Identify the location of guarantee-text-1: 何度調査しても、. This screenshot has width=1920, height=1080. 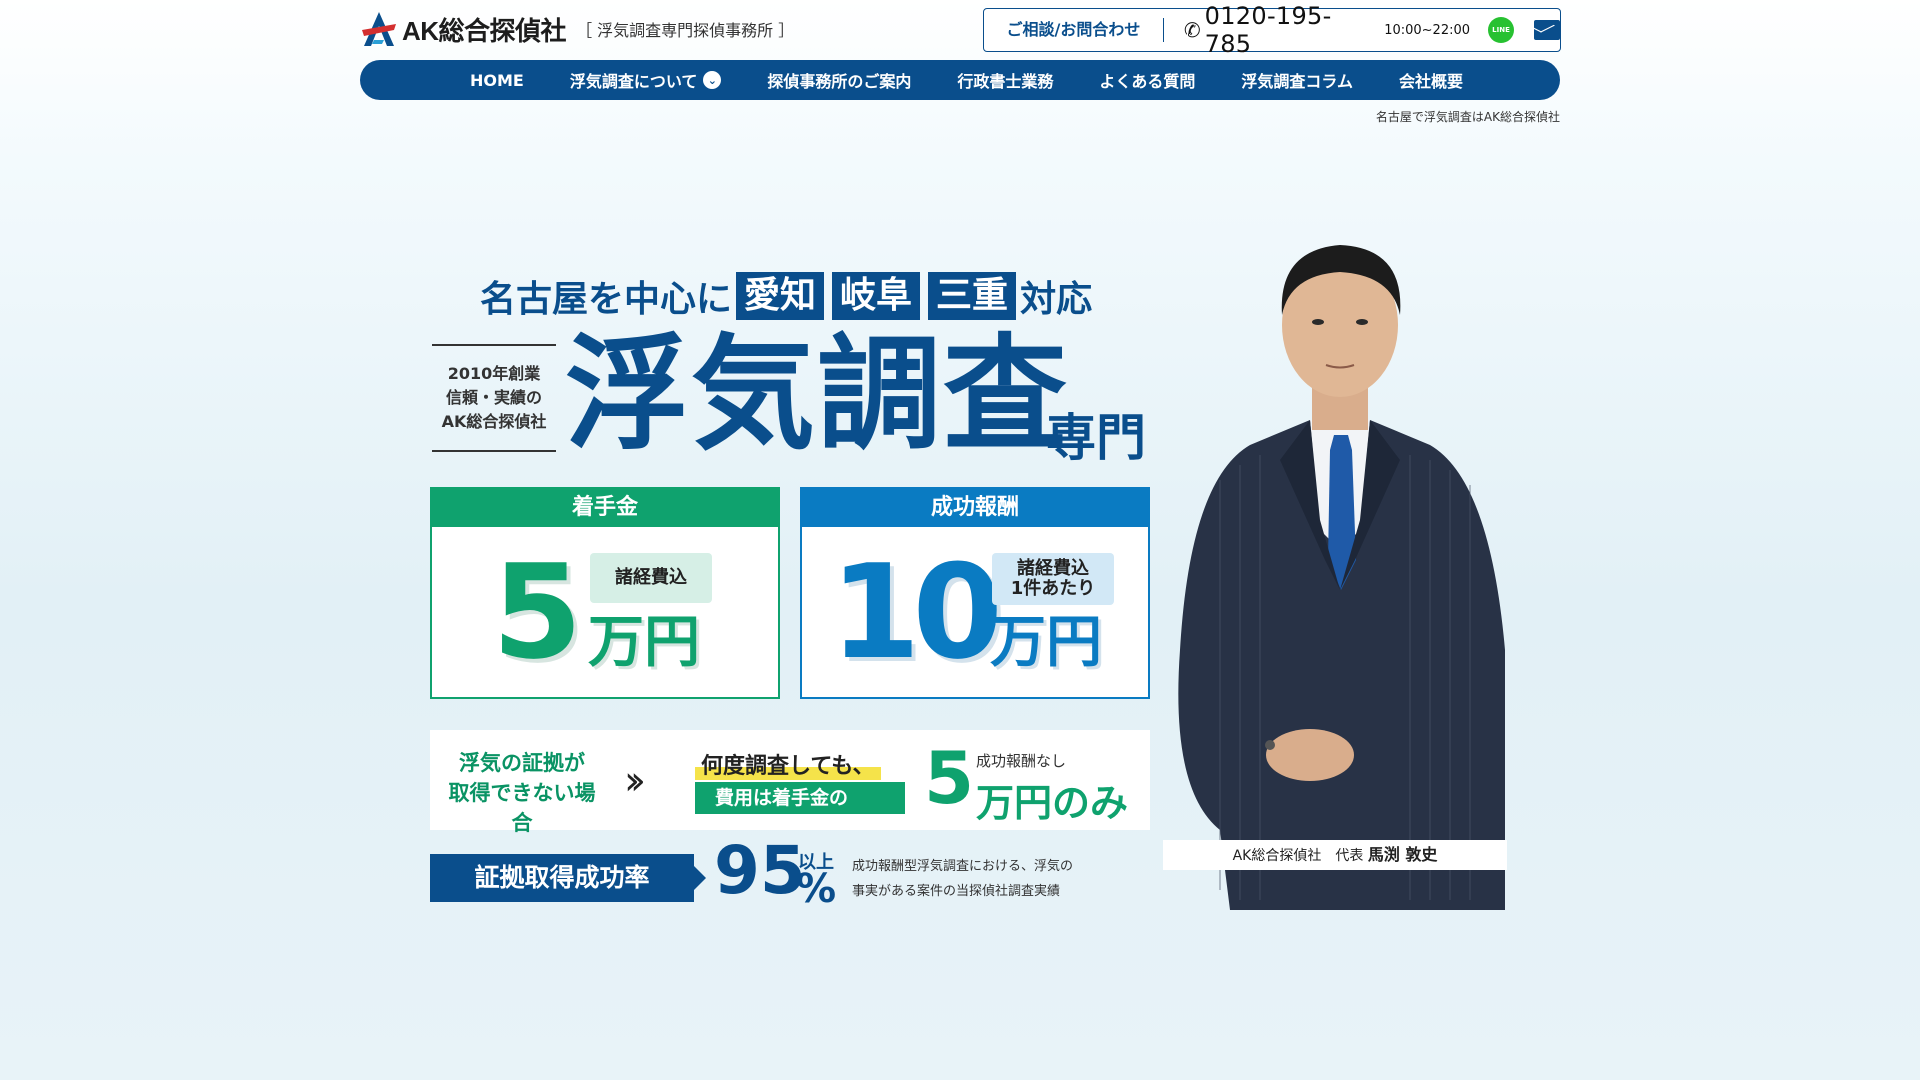
(788, 764).